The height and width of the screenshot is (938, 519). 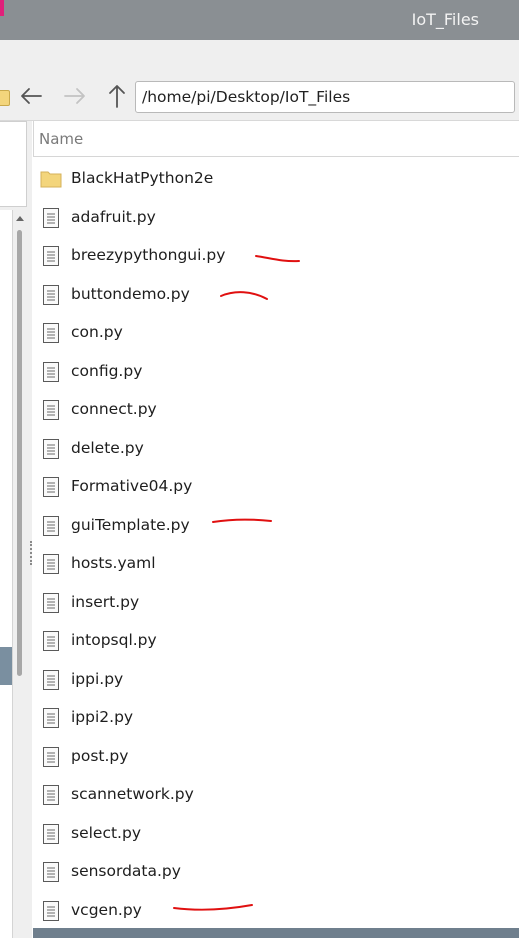 What do you see at coordinates (105, 601) in the screenshot?
I see `file-name: insert.py` at bounding box center [105, 601].